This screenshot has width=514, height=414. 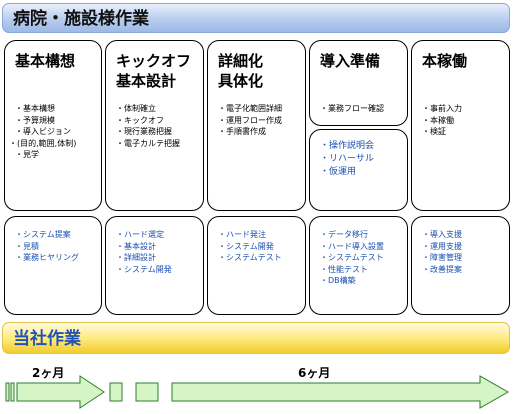 I want to click on task-item: 運用支援, so click(x=442, y=247).